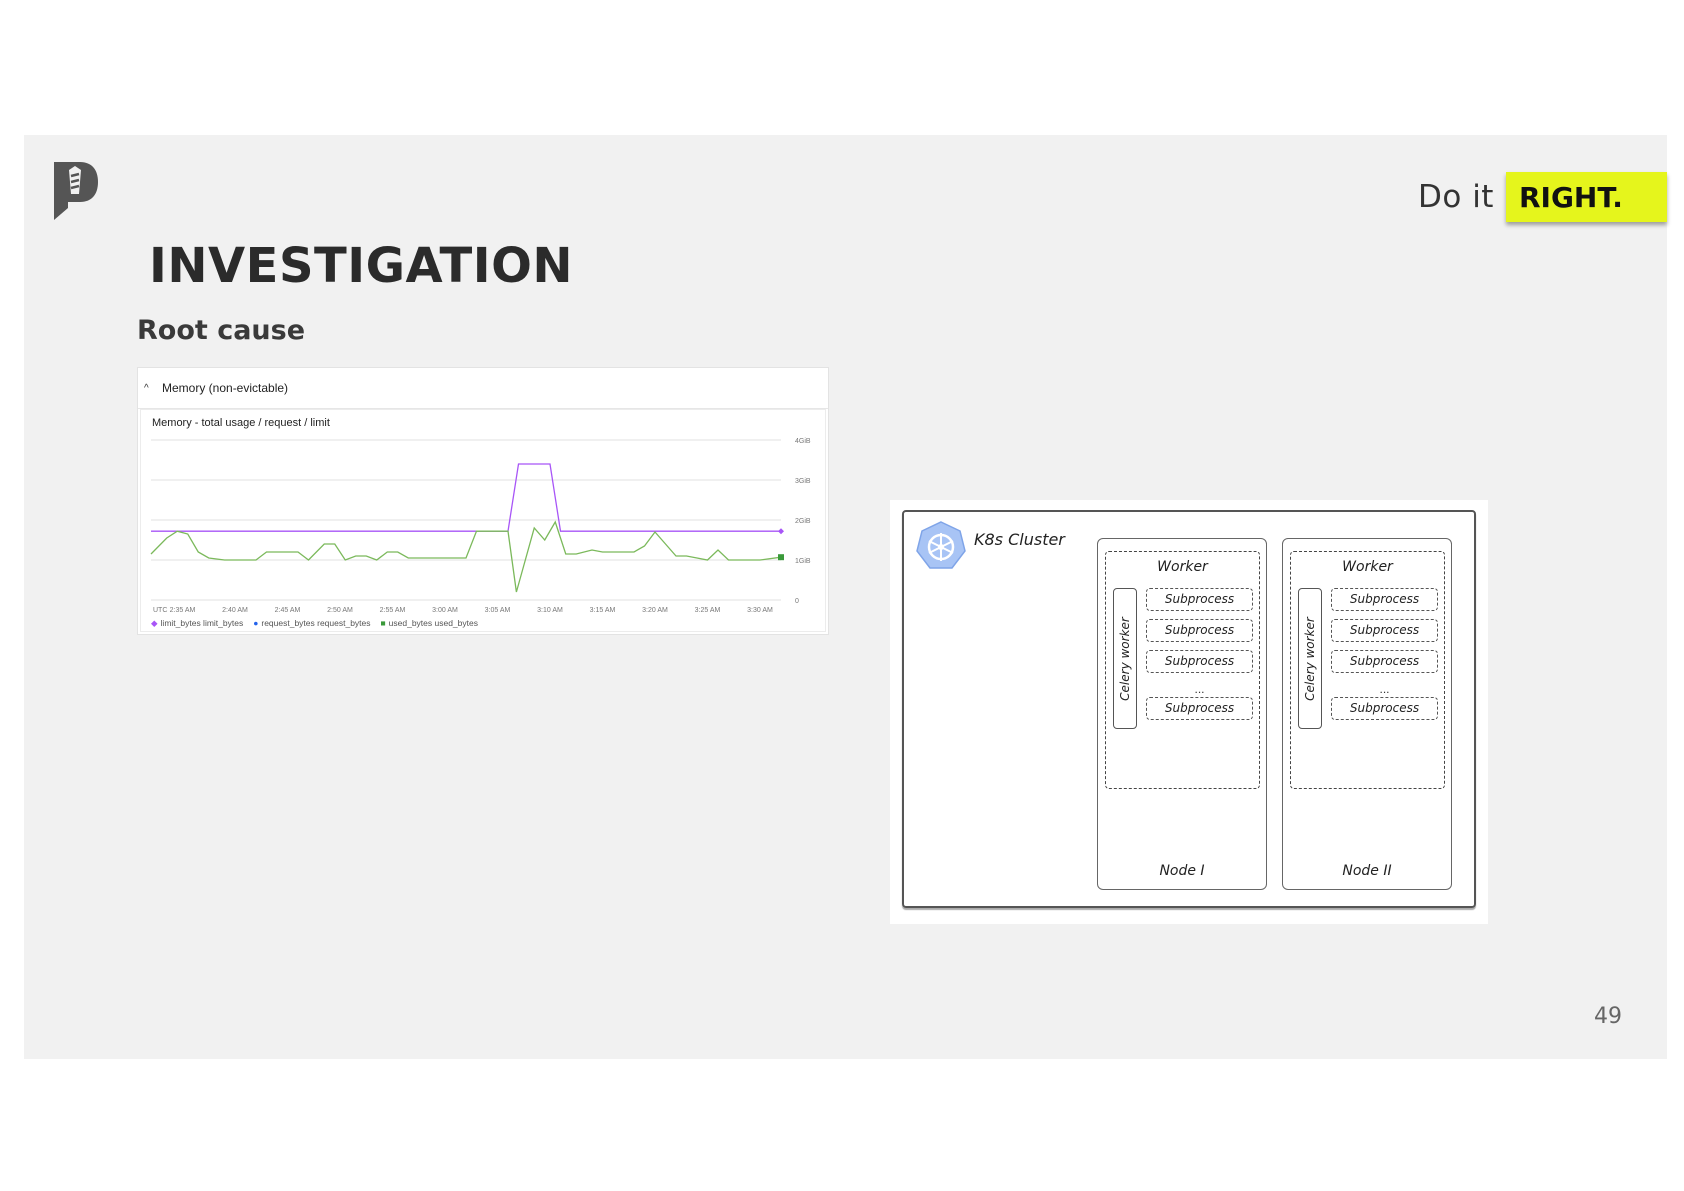  Describe the element at coordinates (1182, 871) in the screenshot. I see `node-label: Node I` at that location.